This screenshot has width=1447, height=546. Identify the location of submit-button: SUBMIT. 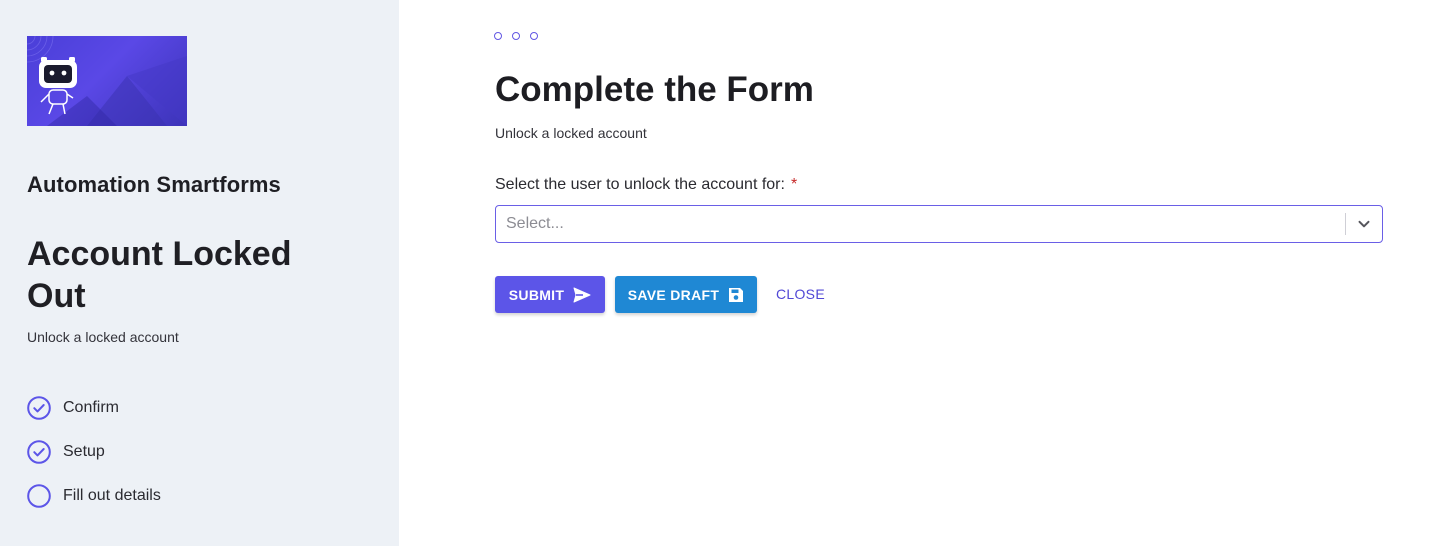
(550, 294).